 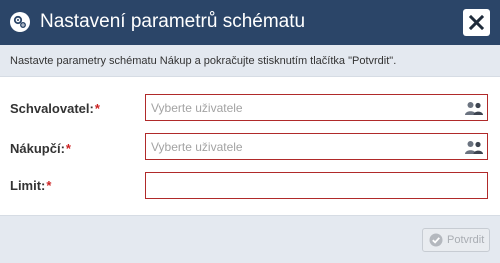 I want to click on approver-label: Schvalovatel:*, so click(x=55, y=108).